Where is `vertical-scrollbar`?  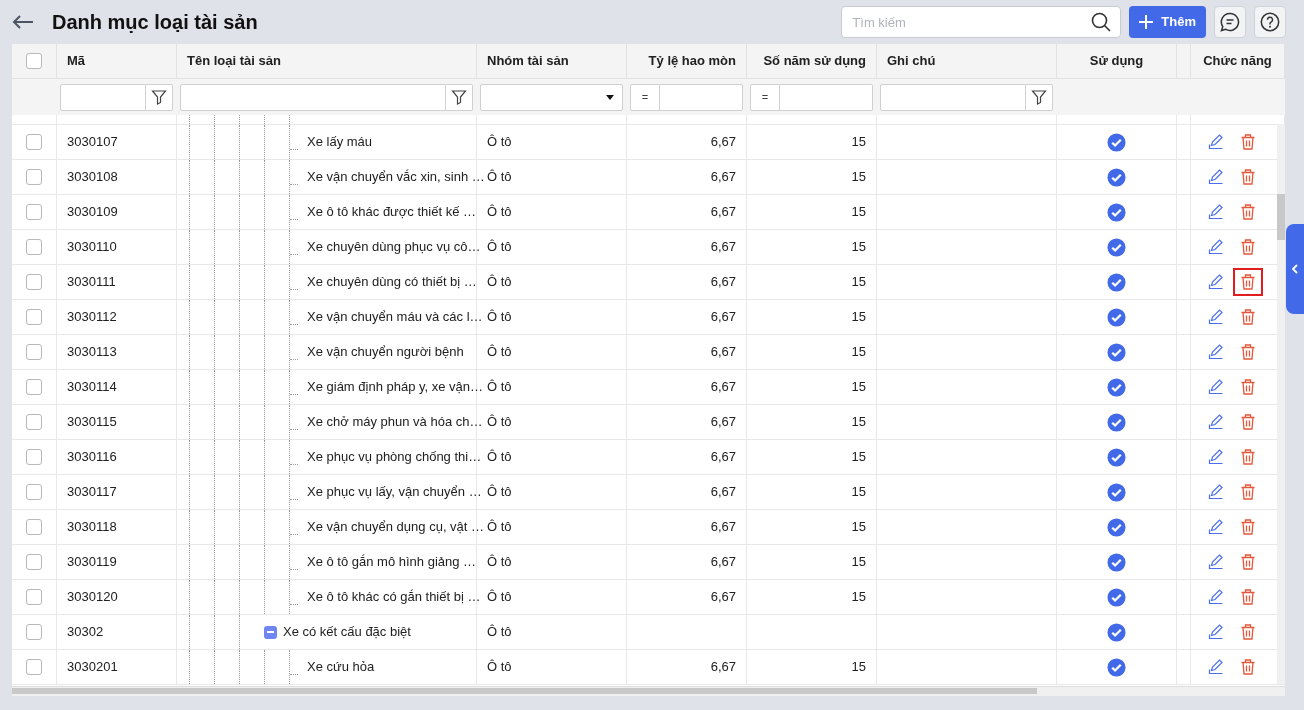 vertical-scrollbar is located at coordinates (1281, 404).